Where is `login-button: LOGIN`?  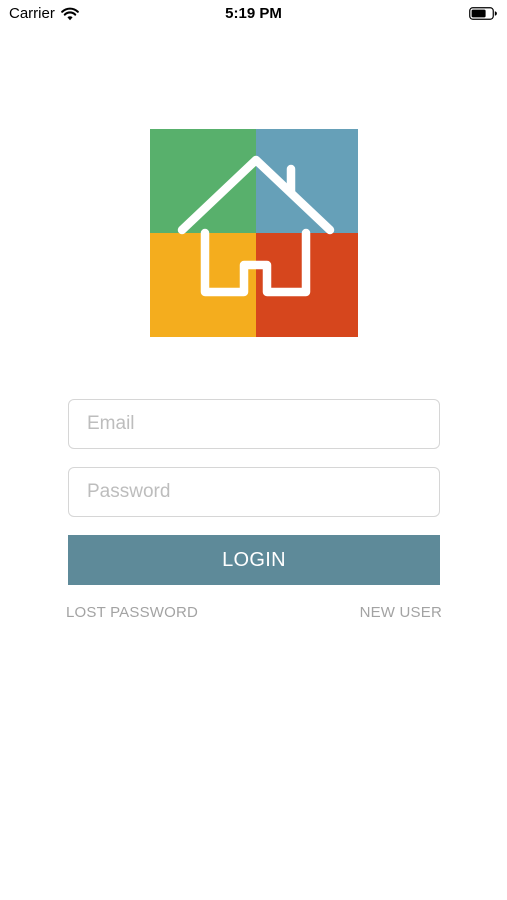
login-button: LOGIN is located at coordinates (254, 560).